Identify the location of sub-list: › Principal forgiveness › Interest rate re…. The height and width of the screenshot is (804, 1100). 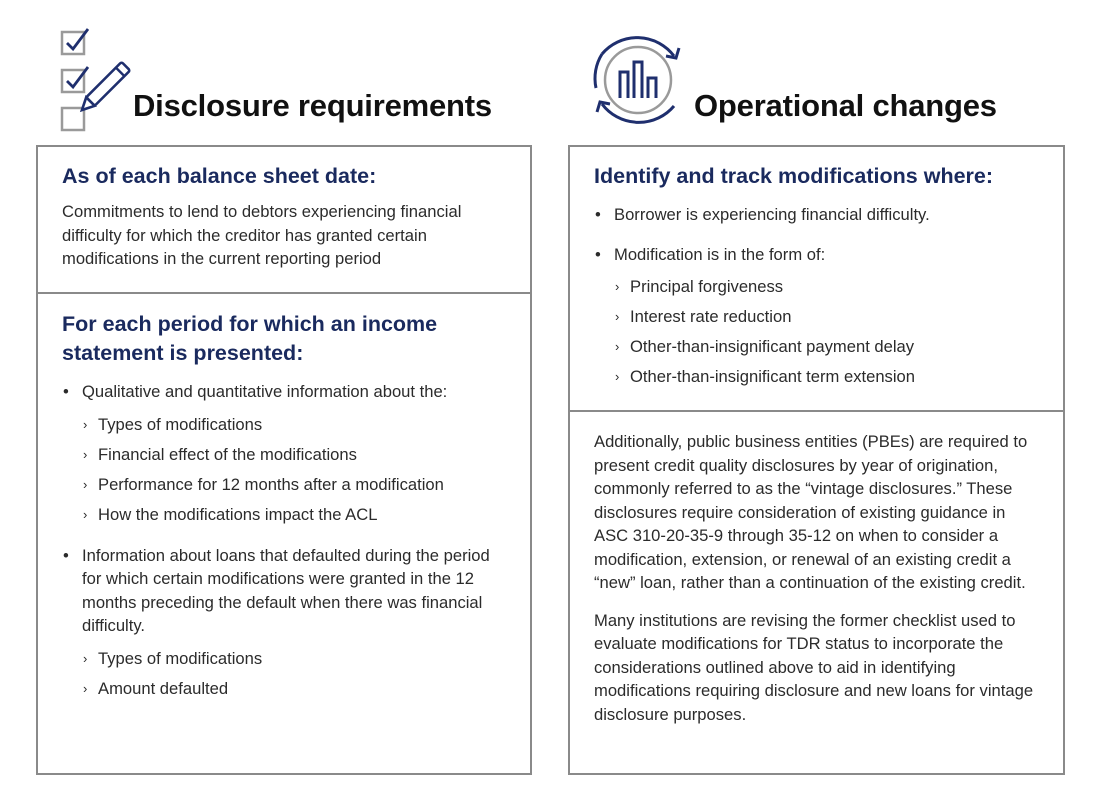
(826, 332).